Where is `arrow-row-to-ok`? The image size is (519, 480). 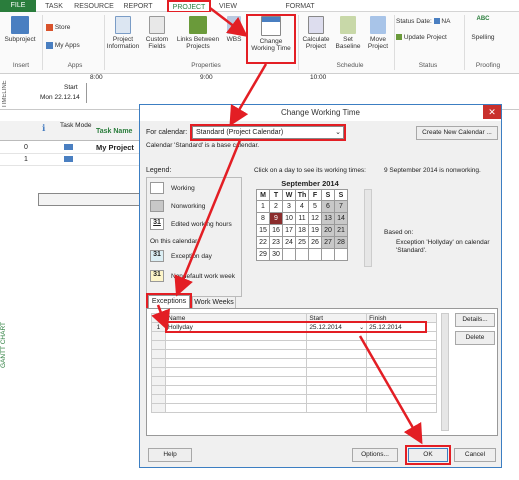
arrow-row-to-ok is located at coordinates (390, 390).